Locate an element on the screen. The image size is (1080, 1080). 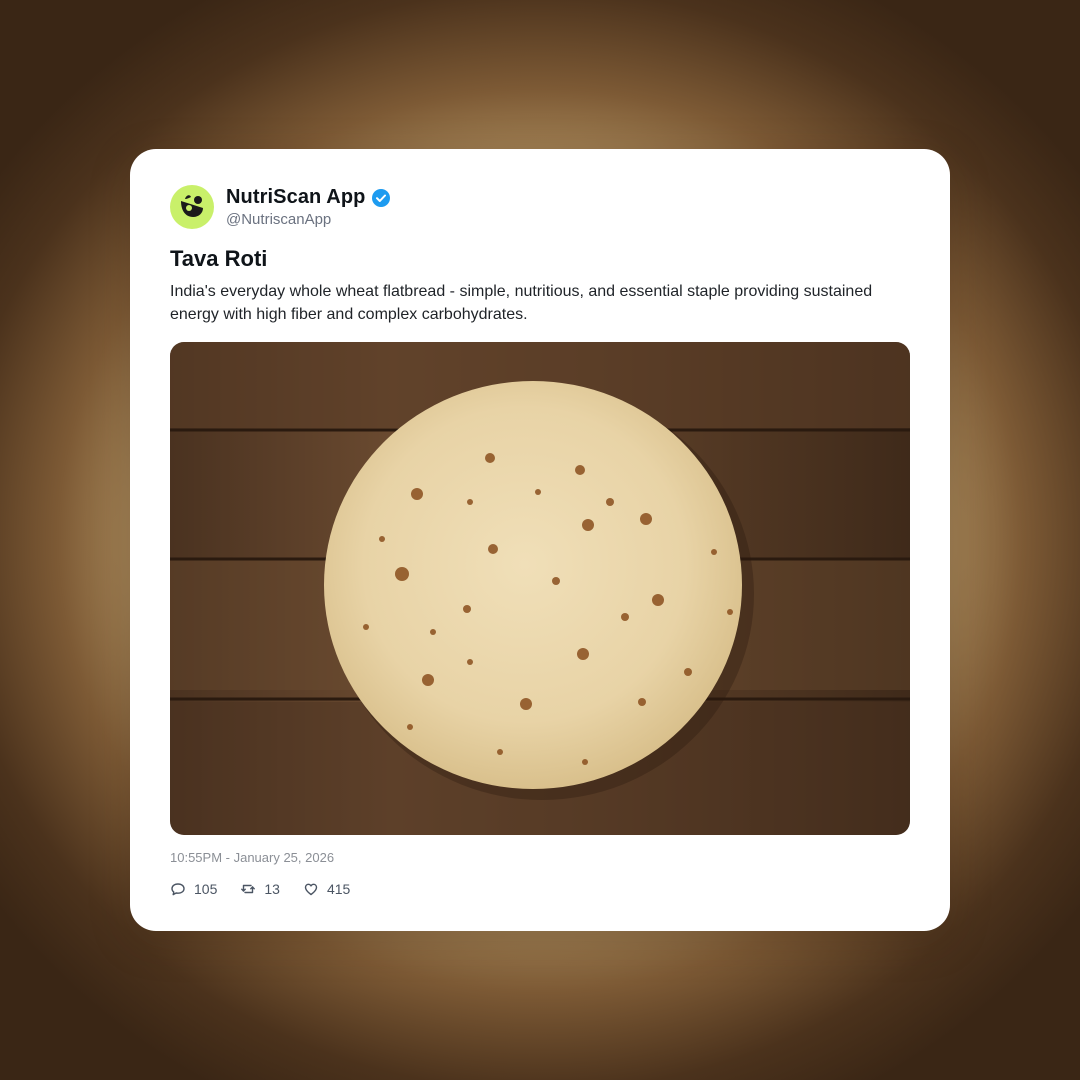
reply-button: 105 is located at coordinates (193, 889).